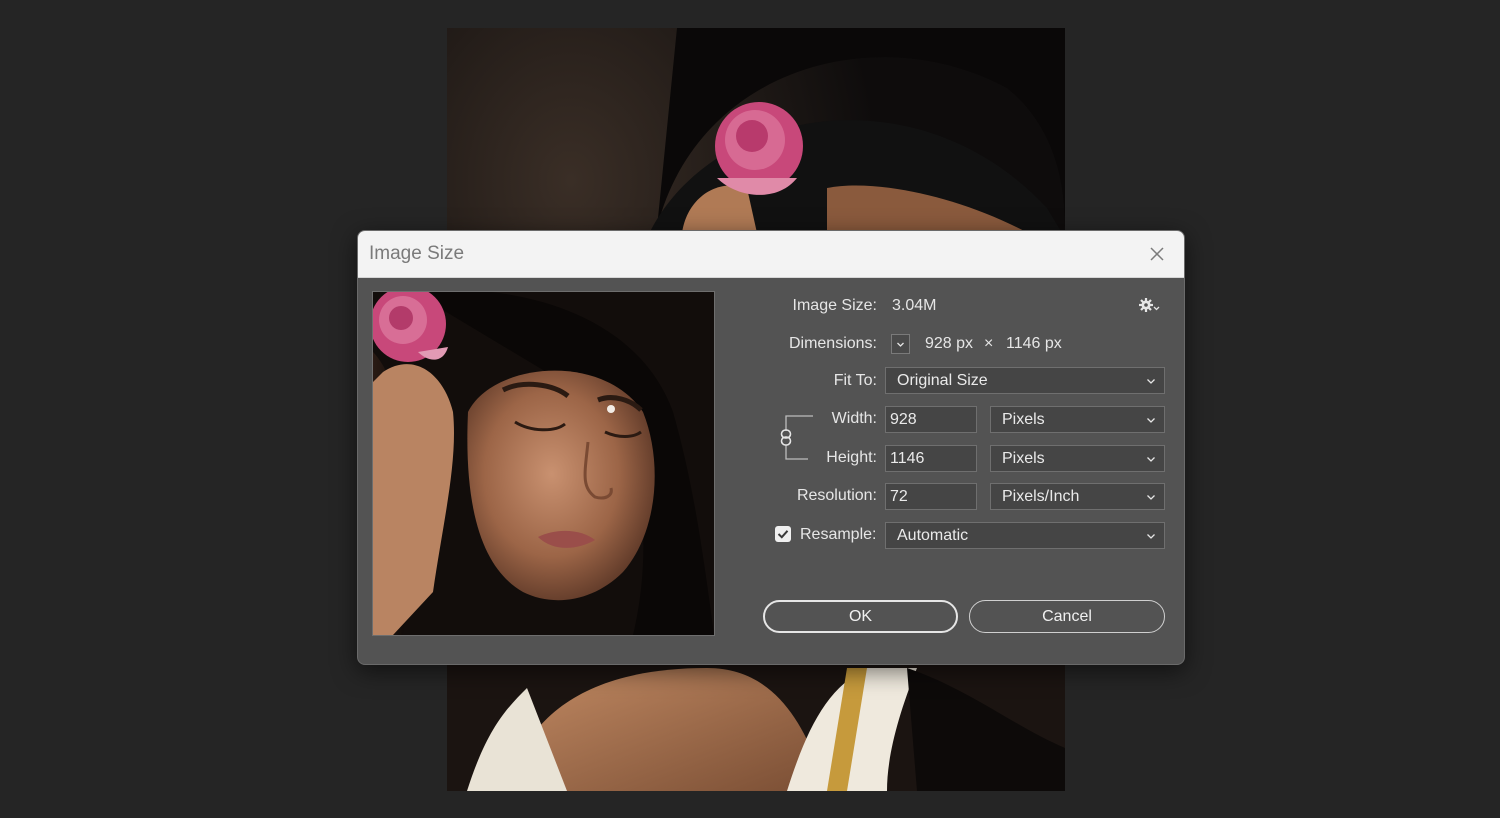 The image size is (1500, 818). I want to click on close-button, so click(1157, 254).